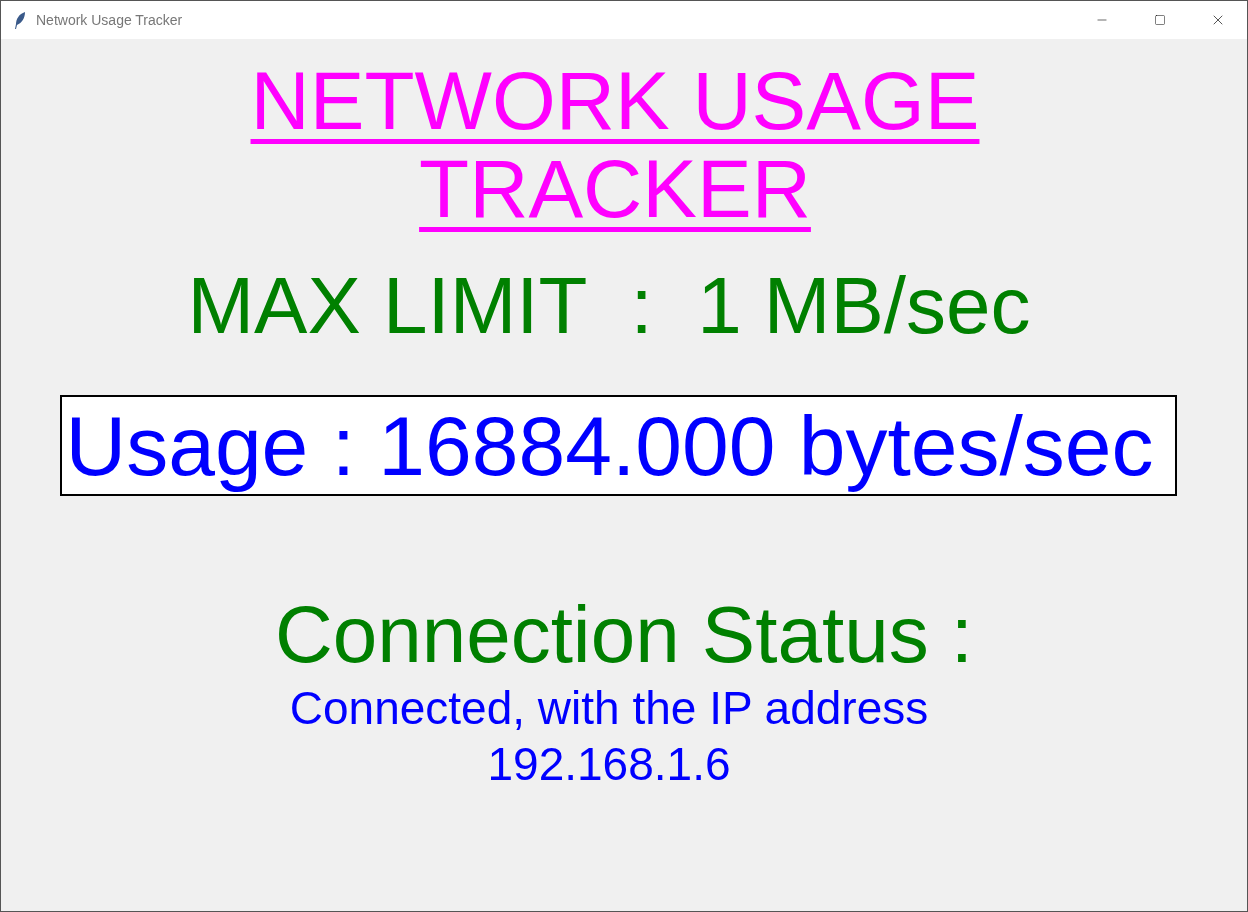 The image size is (1248, 912). Describe the element at coordinates (109, 20) in the screenshot. I see `window-title: Network Usage Tracker` at that location.